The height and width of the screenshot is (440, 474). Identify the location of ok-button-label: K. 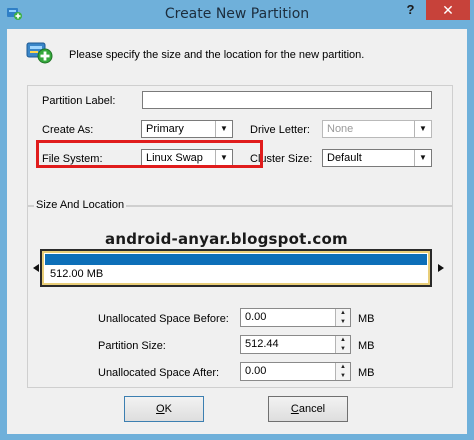
(168, 409).